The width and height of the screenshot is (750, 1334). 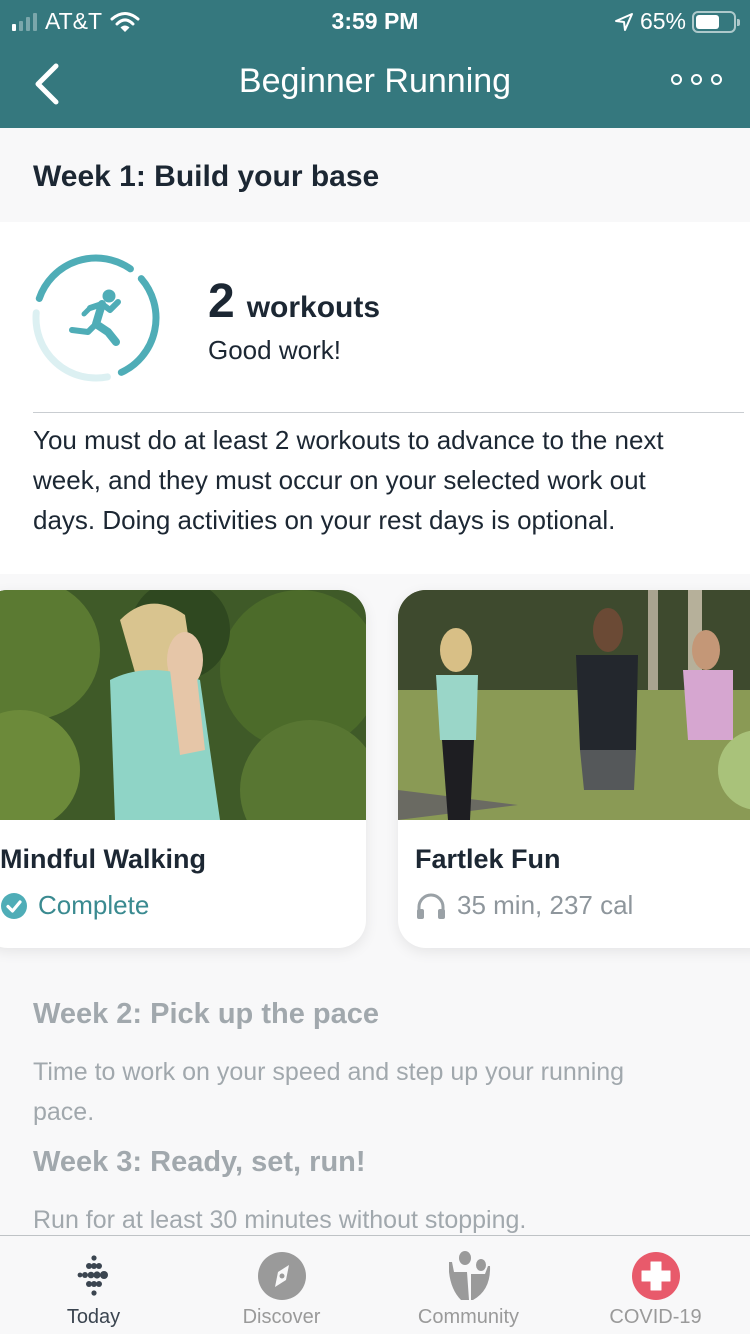 I want to click on tab-label: Discover, so click(x=281, y=1317).